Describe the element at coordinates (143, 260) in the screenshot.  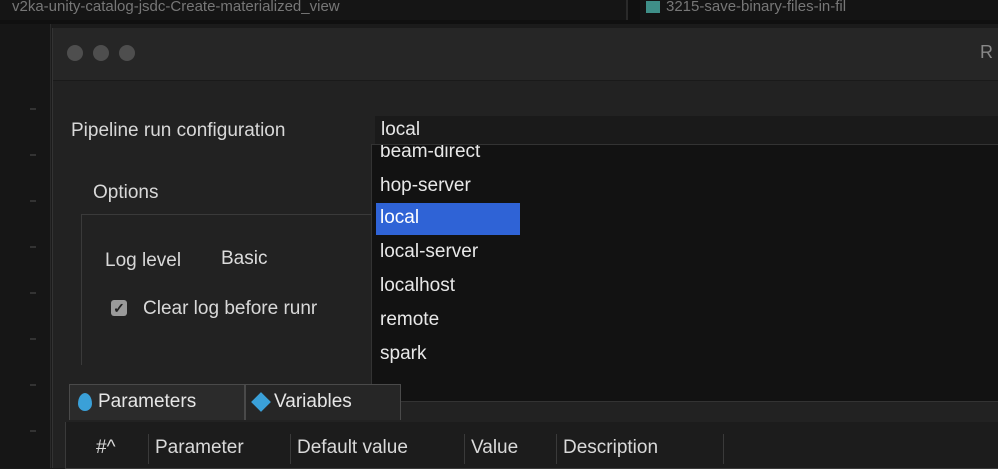
I see `log-level-label: Log level` at that location.